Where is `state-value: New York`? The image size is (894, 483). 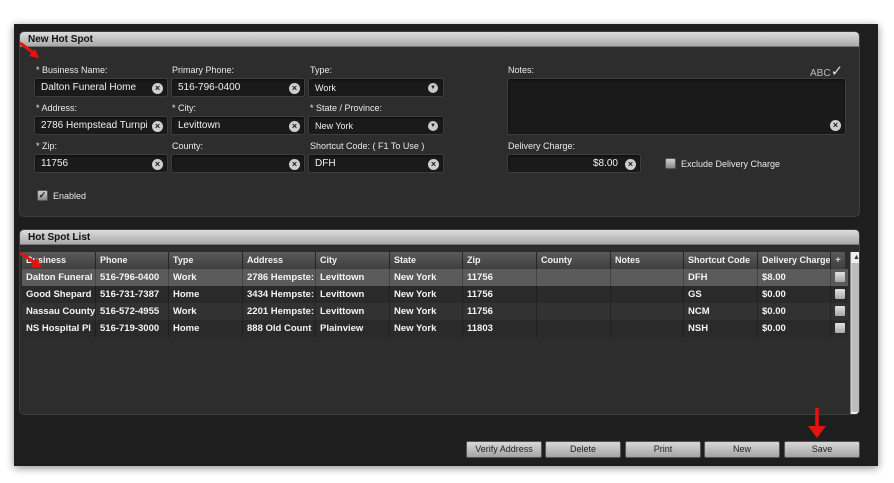 state-value: New York is located at coordinates (334, 126).